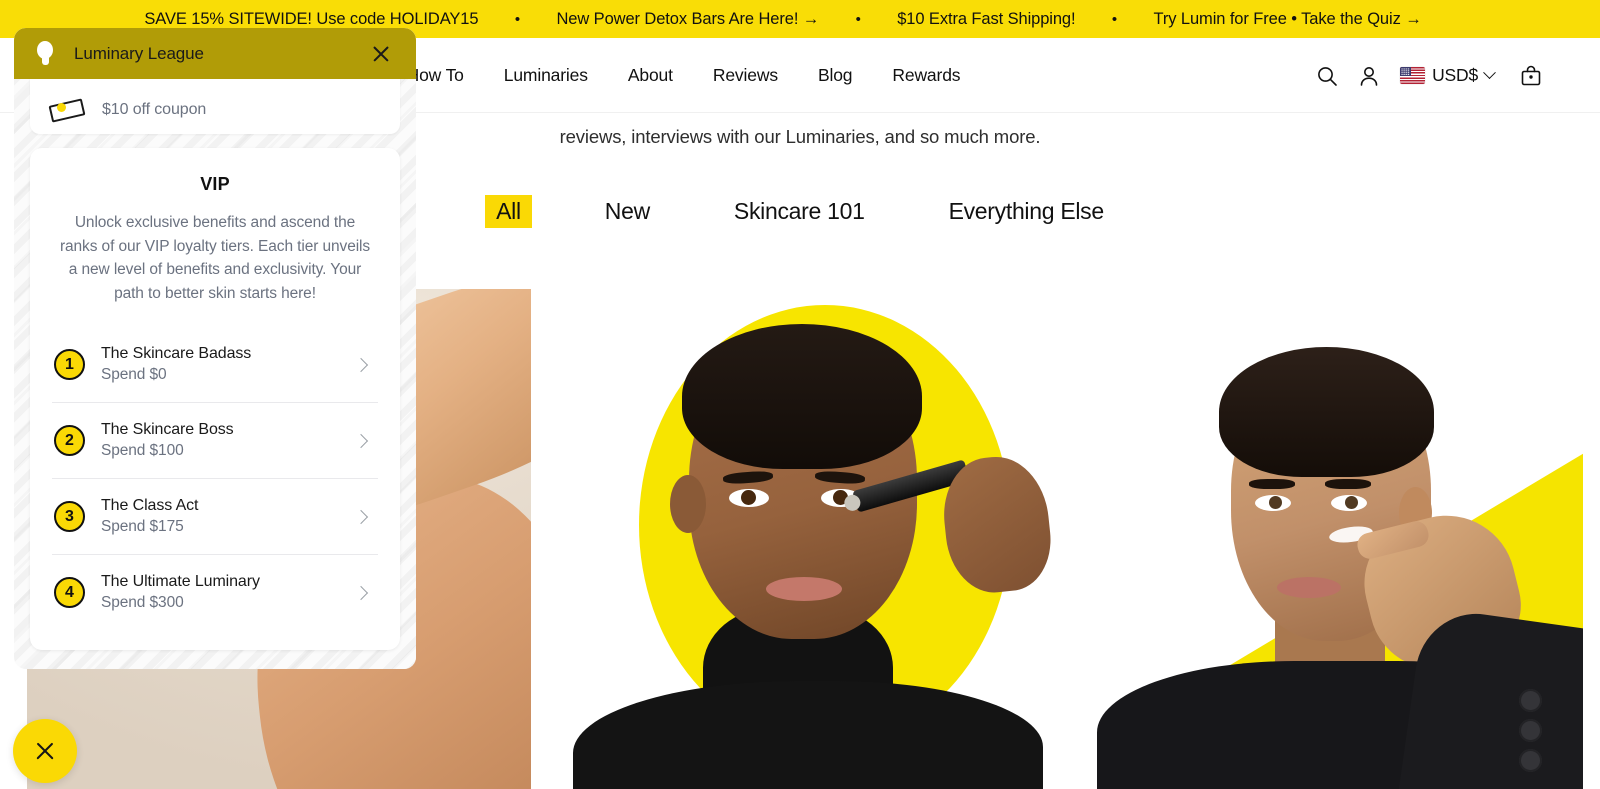 This screenshot has height=789, width=1600. What do you see at coordinates (799, 211) in the screenshot?
I see `tab-skincare-101: Skincare 101` at bounding box center [799, 211].